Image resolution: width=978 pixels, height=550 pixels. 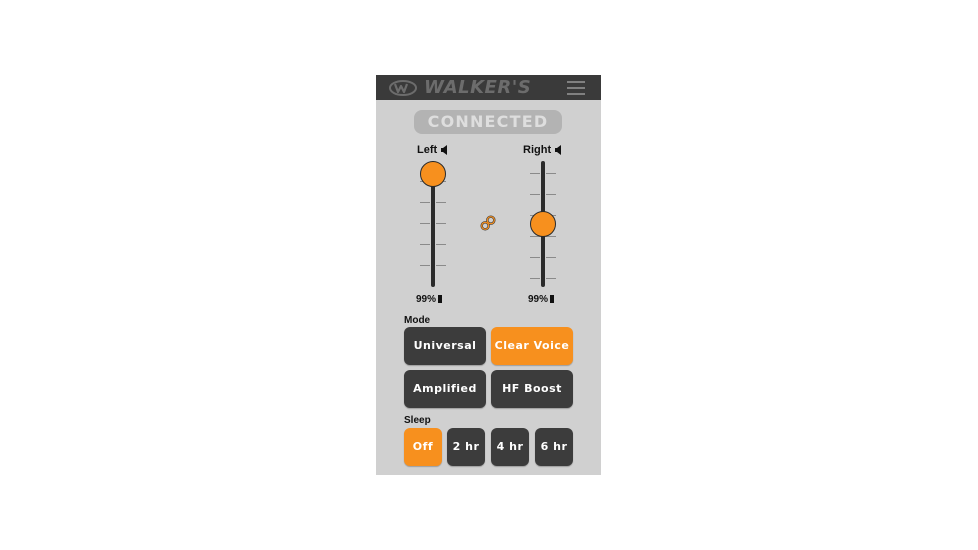 I want to click on left-volume-knob, so click(x=433, y=174).